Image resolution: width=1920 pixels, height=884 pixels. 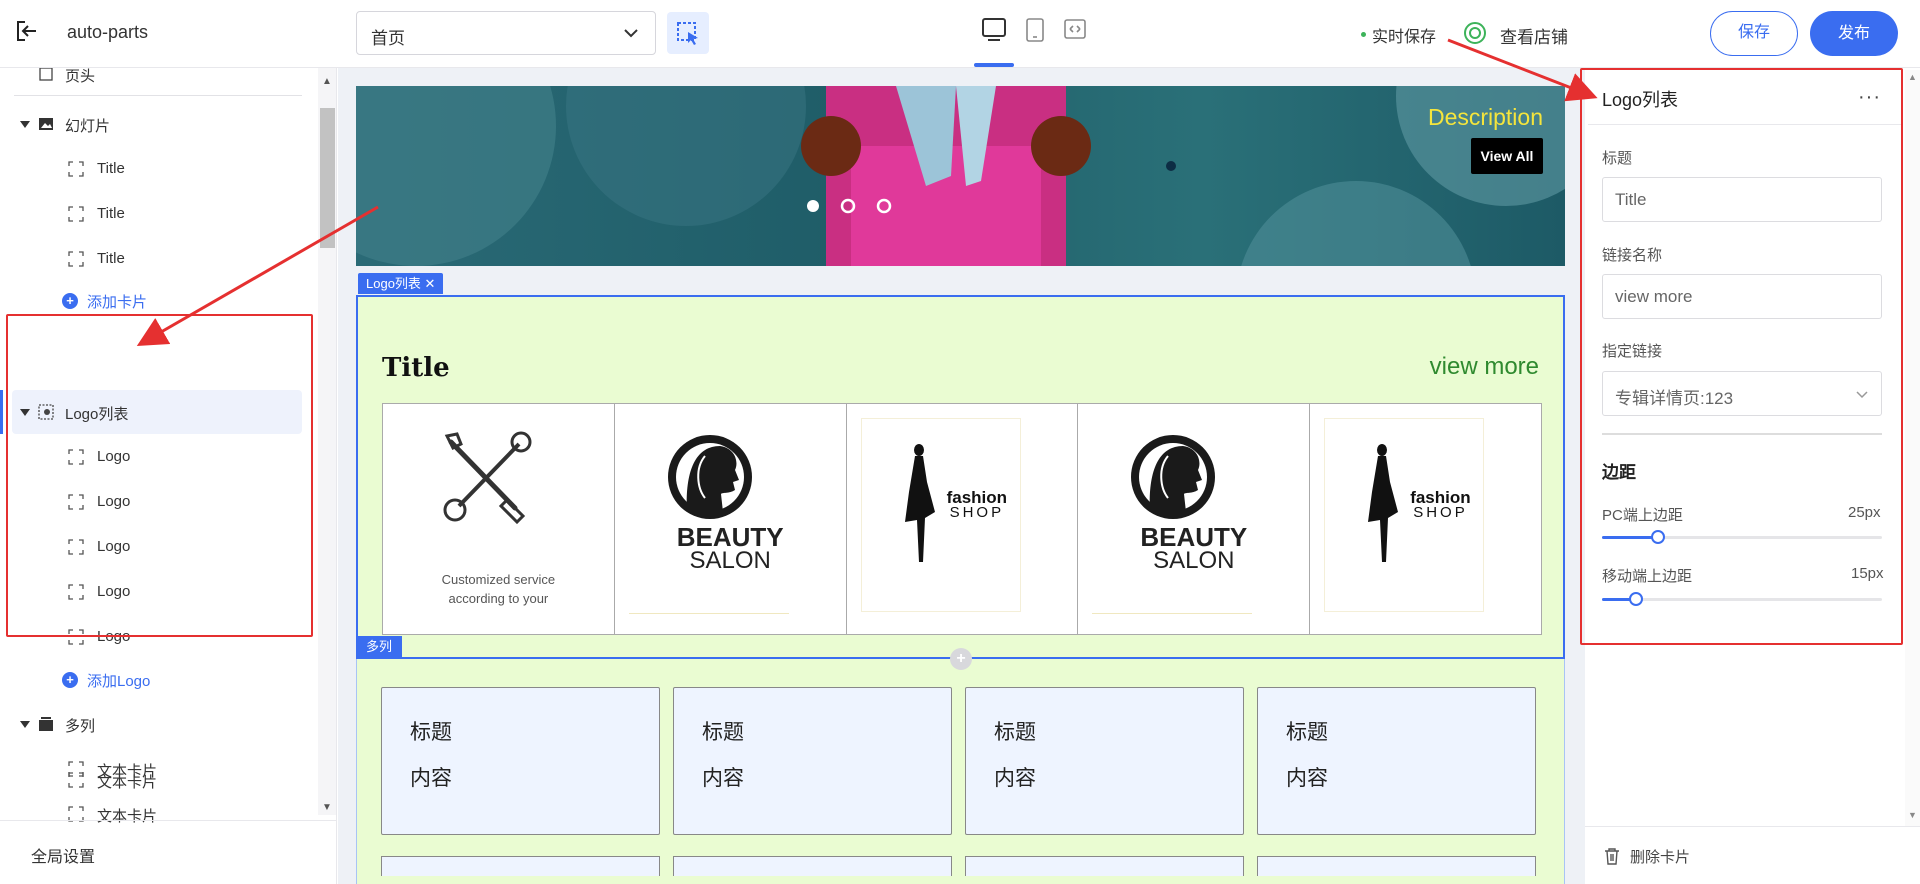 I want to click on tablet-view-icon, so click(x=1035, y=30).